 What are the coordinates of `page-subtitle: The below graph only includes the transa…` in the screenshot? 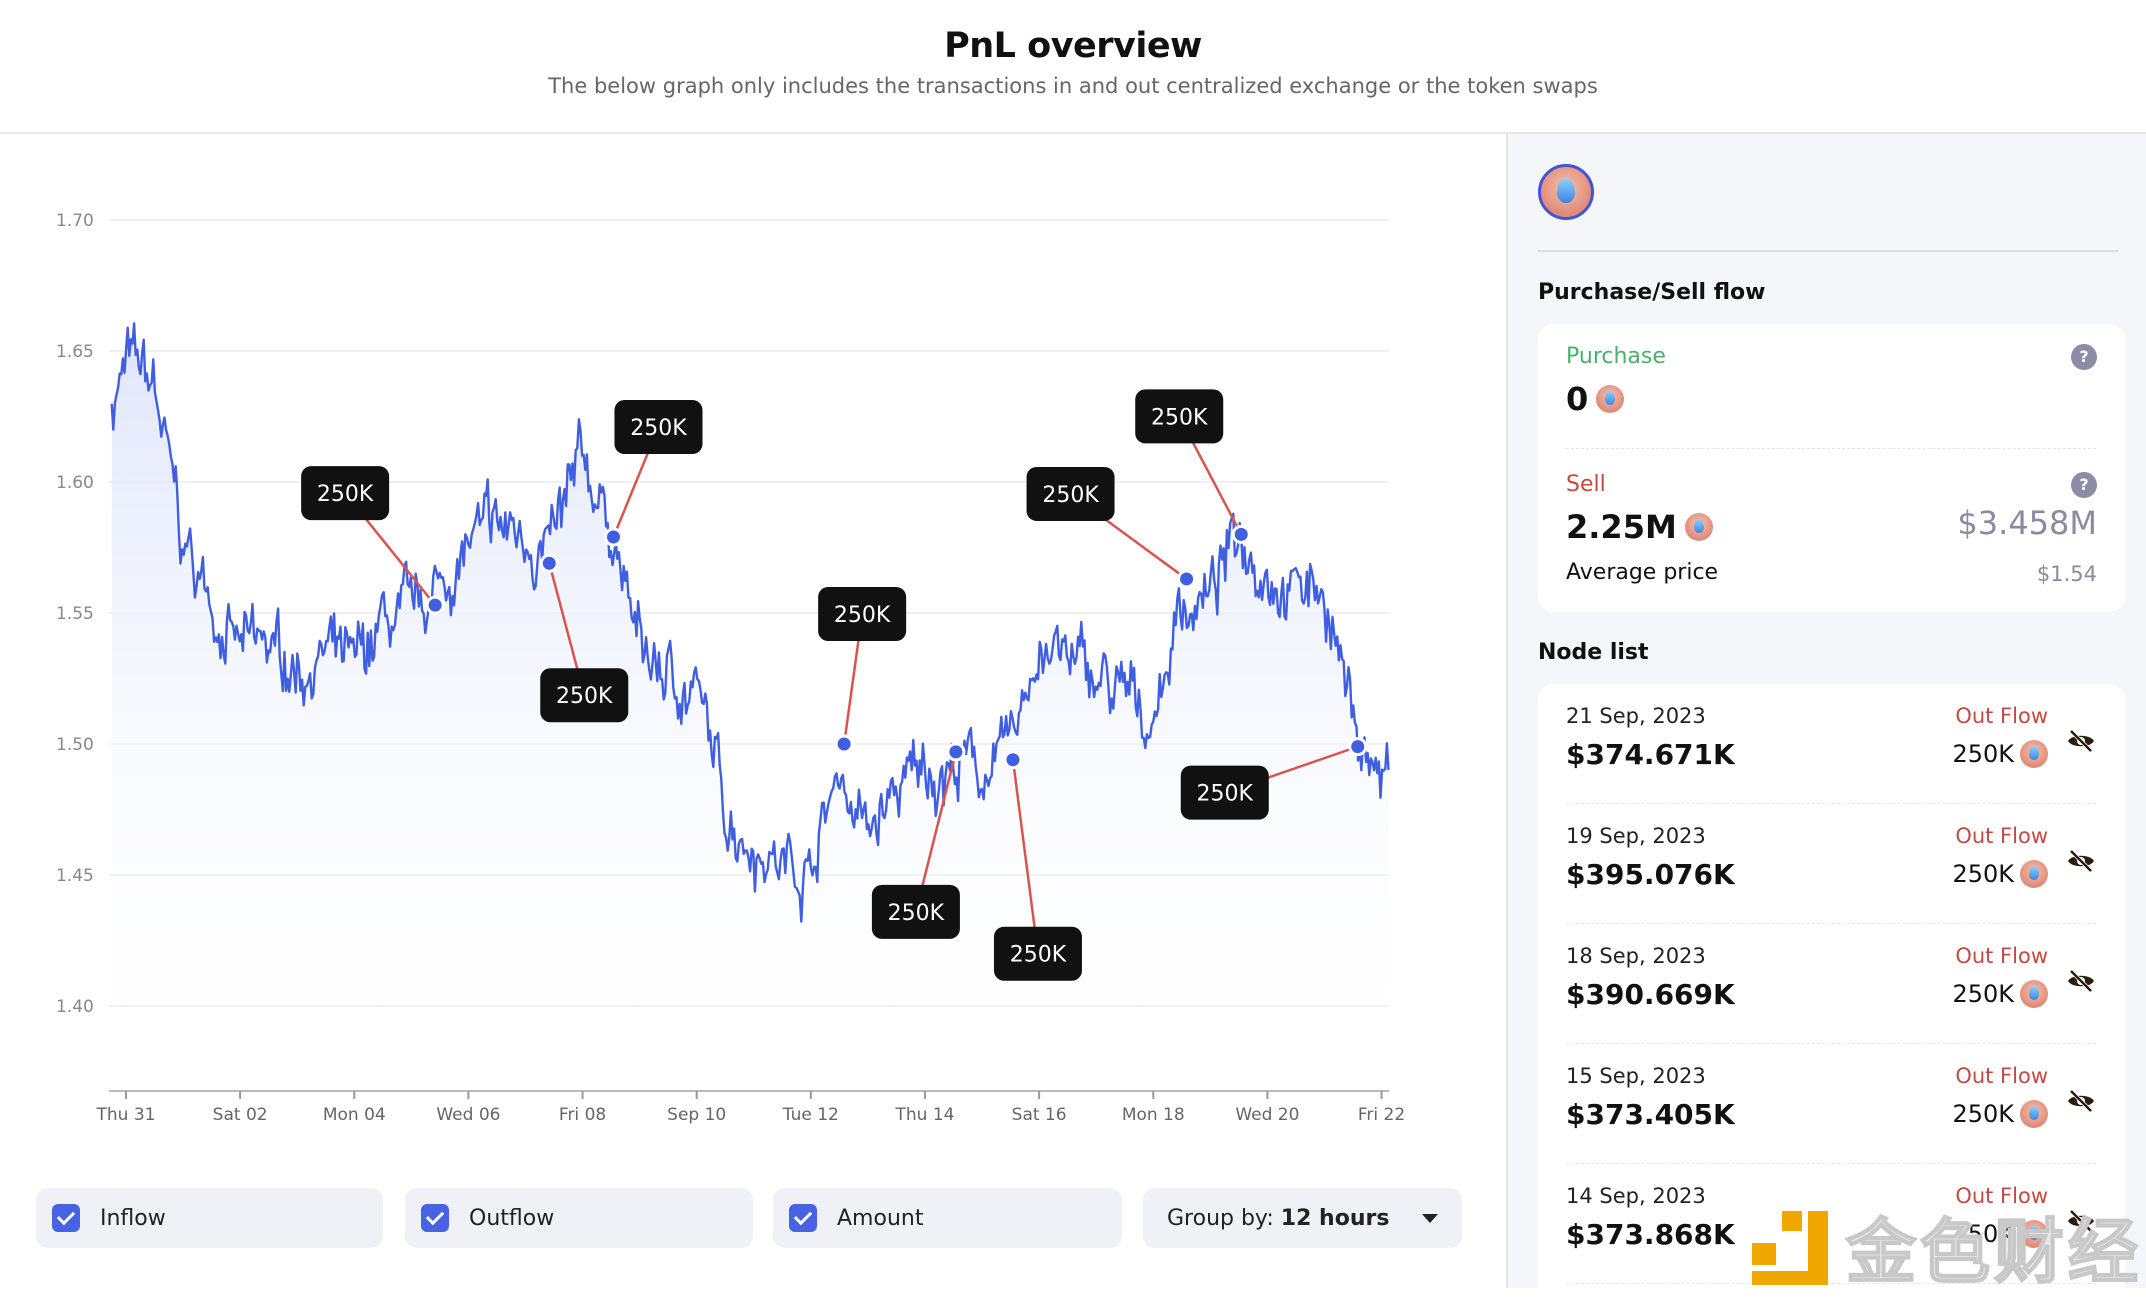 It's located at (1073, 86).